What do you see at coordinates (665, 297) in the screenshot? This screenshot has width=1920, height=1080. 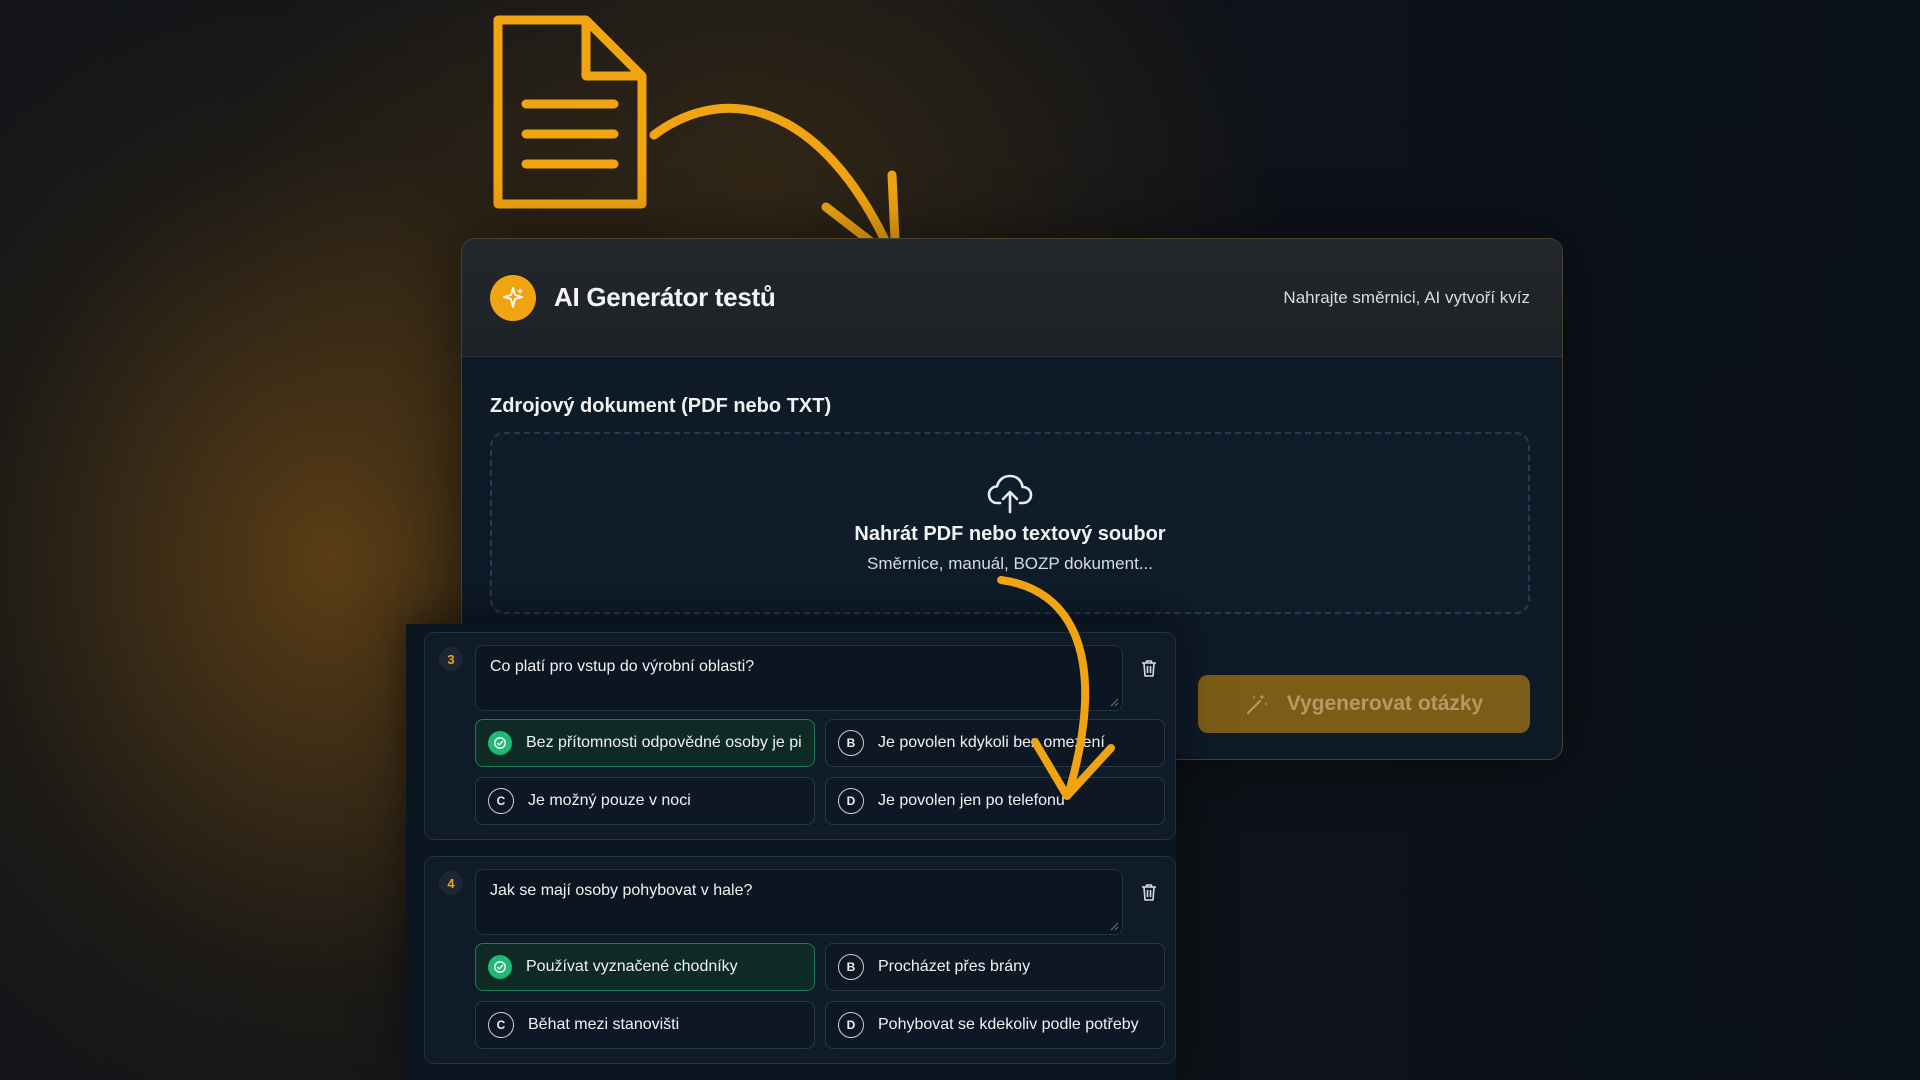 I see `page-title: AI Generátor testů` at bounding box center [665, 297].